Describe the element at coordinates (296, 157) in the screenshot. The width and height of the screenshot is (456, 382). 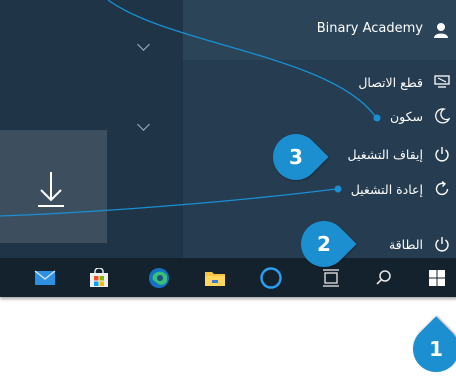
I see `callout-3-number: 3` at that location.